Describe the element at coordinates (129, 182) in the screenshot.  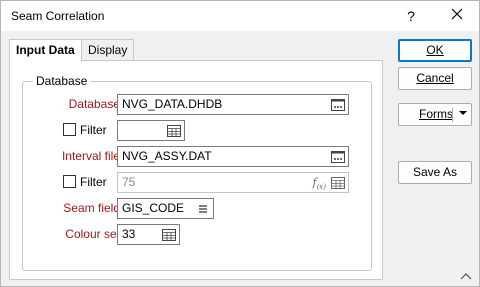
I see `filter2-value: 75` at that location.